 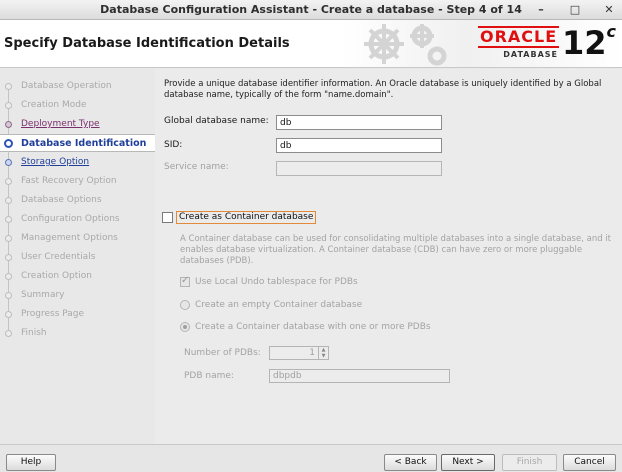 I want to click on pdb-name-input: dbpdb, so click(x=359, y=376).